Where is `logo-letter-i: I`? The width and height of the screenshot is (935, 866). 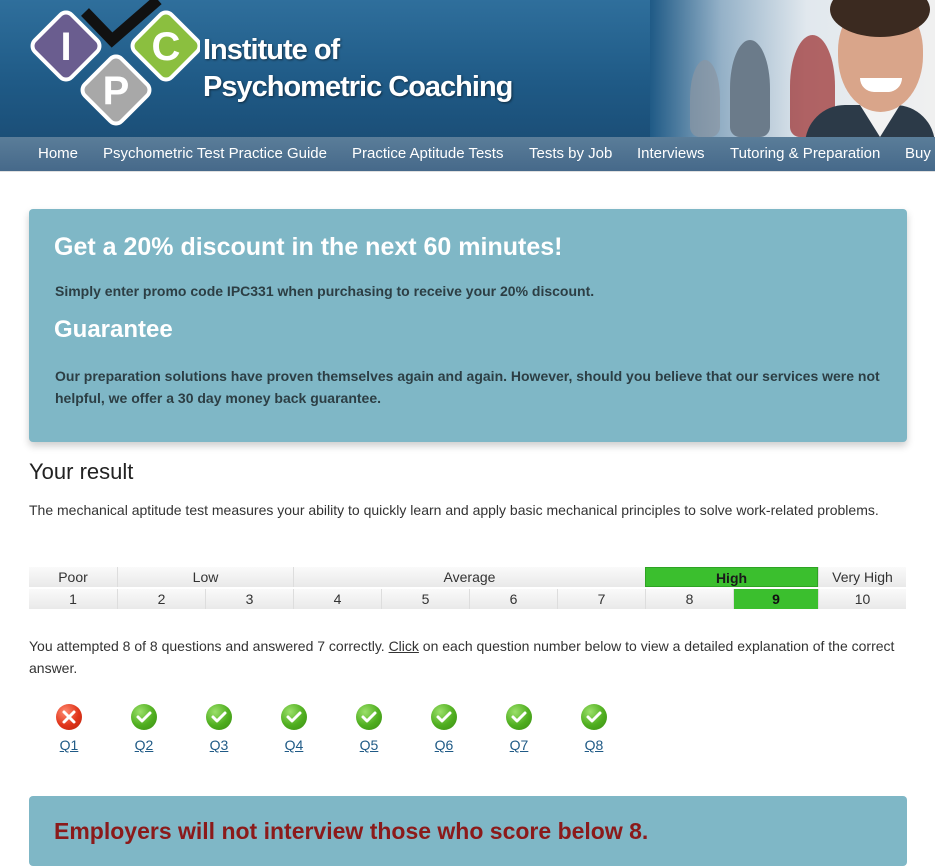
logo-letter-i: I is located at coordinates (65, 47).